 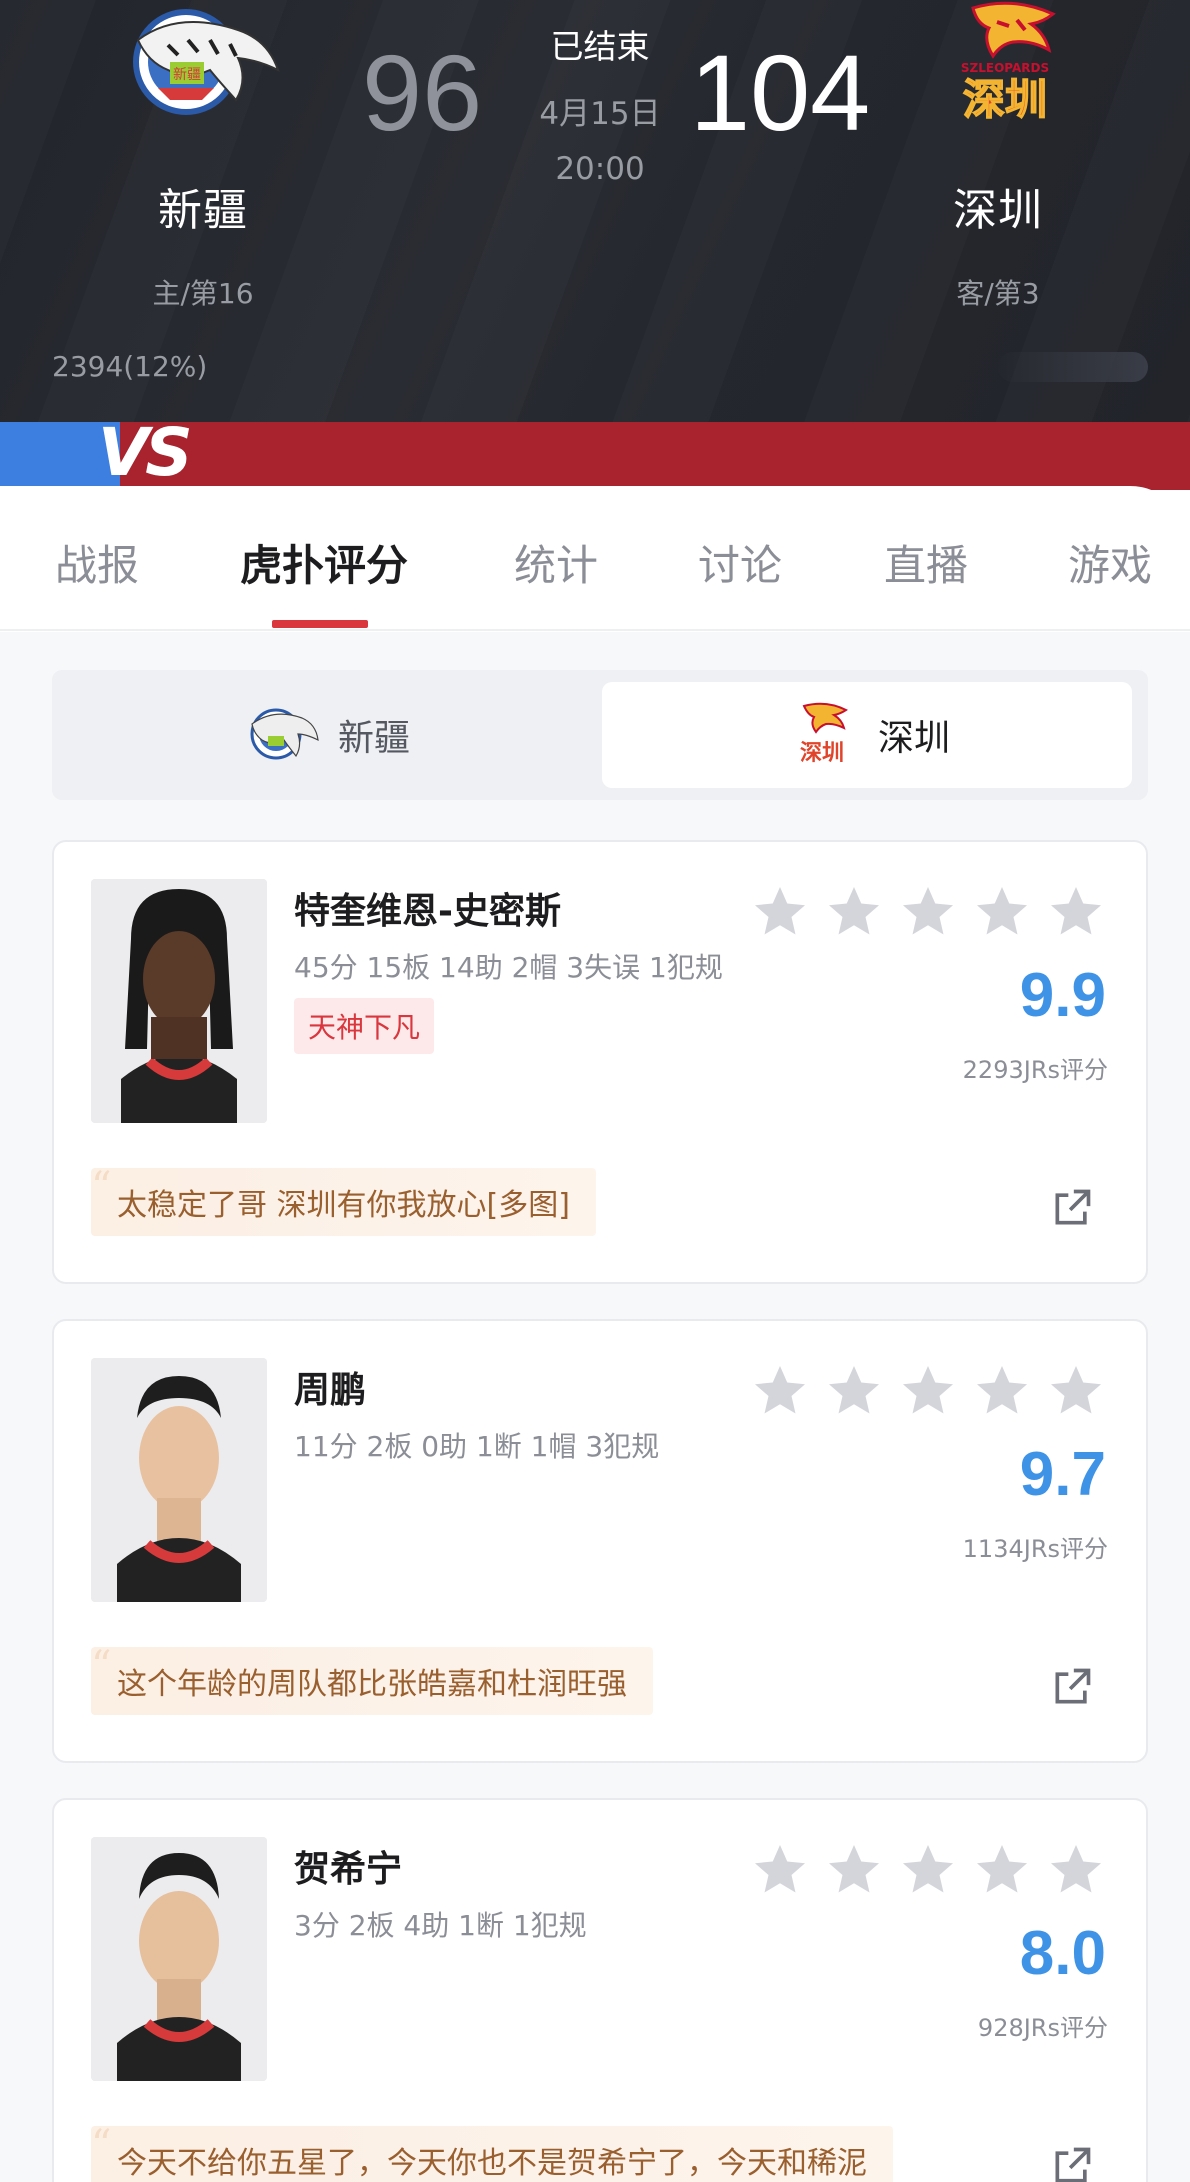 I want to click on svg-text: SZLEOPARDS, so click(x=1005, y=68).